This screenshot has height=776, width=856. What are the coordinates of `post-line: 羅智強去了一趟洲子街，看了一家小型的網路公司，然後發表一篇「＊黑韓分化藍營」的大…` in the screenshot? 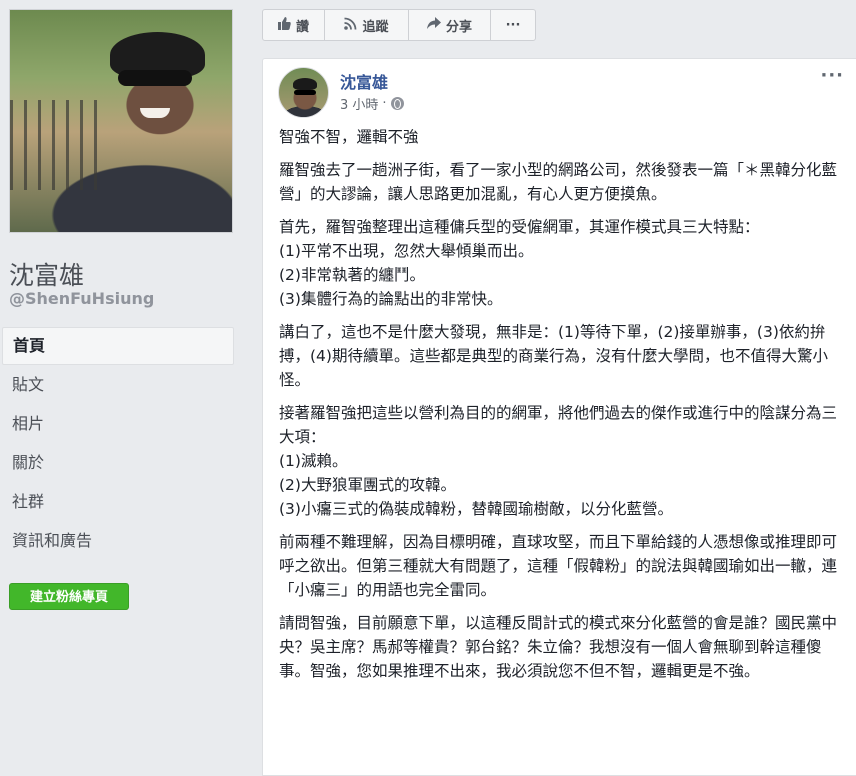 It's located at (558, 182).